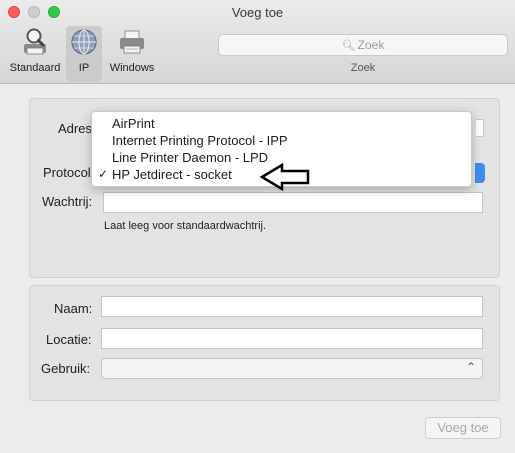 The width and height of the screenshot is (515, 453). Describe the element at coordinates (200, 140) in the screenshot. I see `menu-item-label: Internet Printing Protocol - IPP` at that location.